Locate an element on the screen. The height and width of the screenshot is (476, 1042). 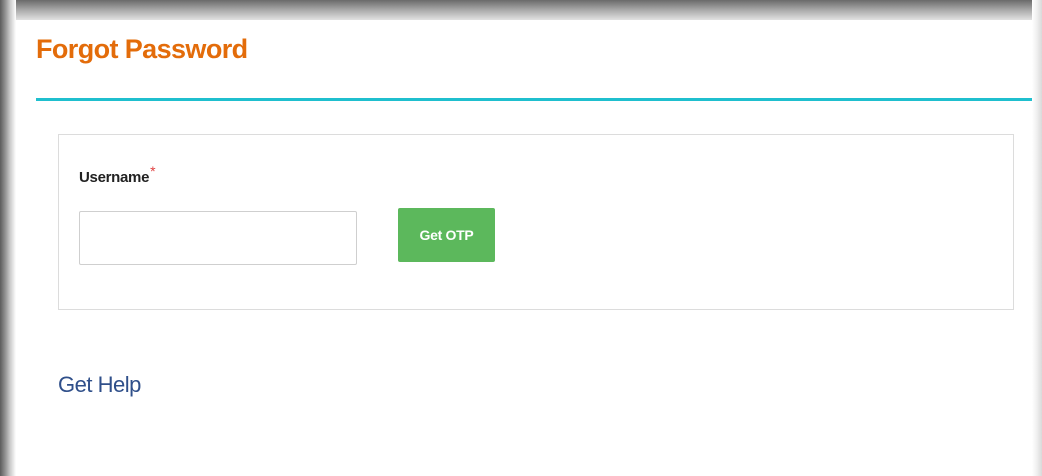
get-help-link: Get Help is located at coordinates (99, 385).